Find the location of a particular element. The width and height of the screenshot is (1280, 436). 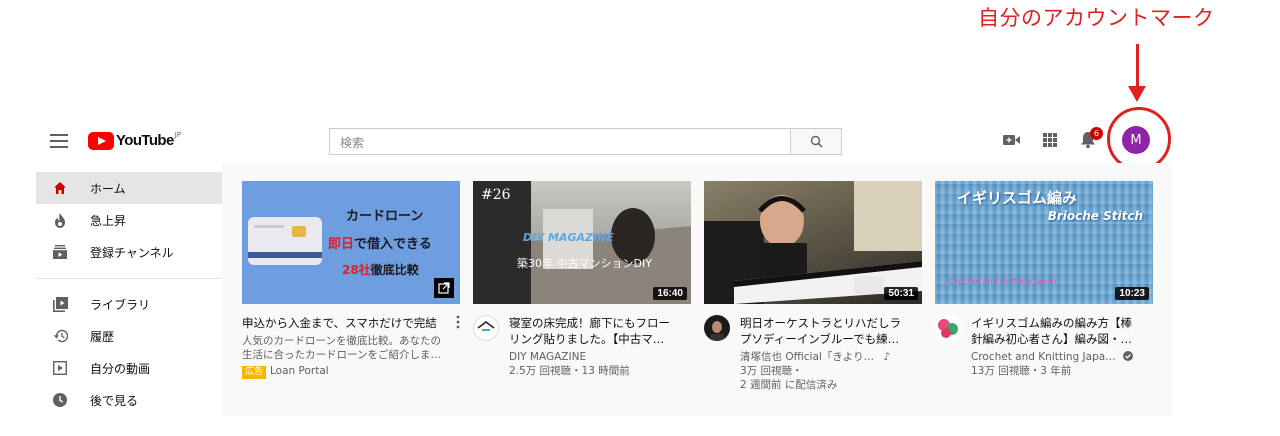

video-duration: 10:23 is located at coordinates (1132, 293).